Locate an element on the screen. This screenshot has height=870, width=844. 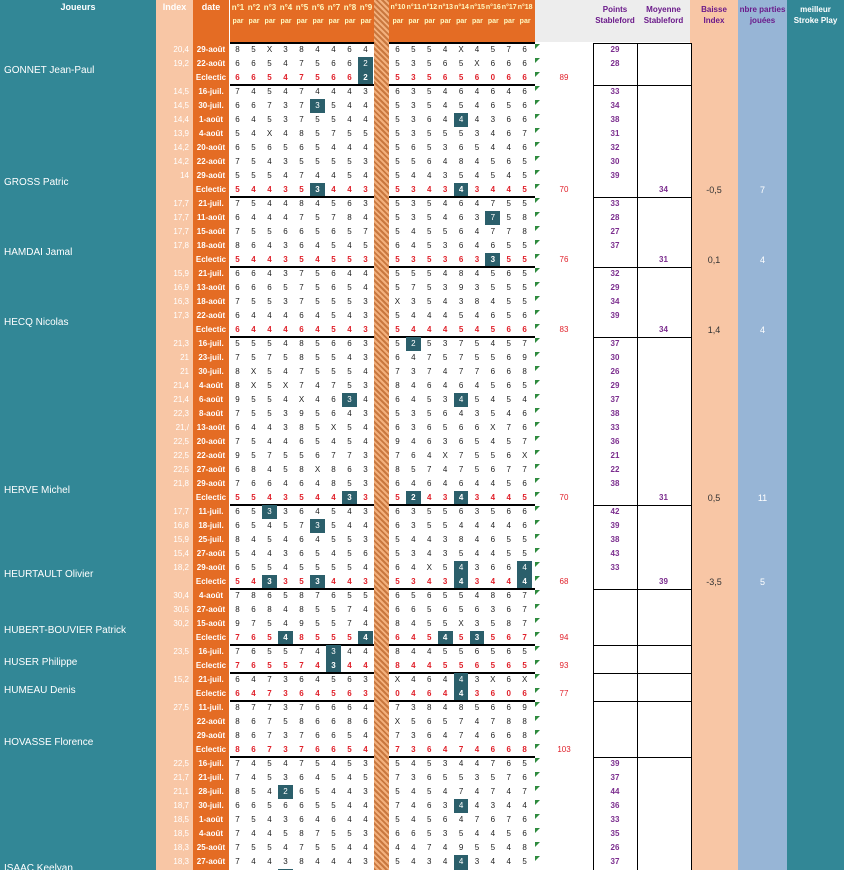
index-cell: 22,5 is located at coordinates (181, 455).